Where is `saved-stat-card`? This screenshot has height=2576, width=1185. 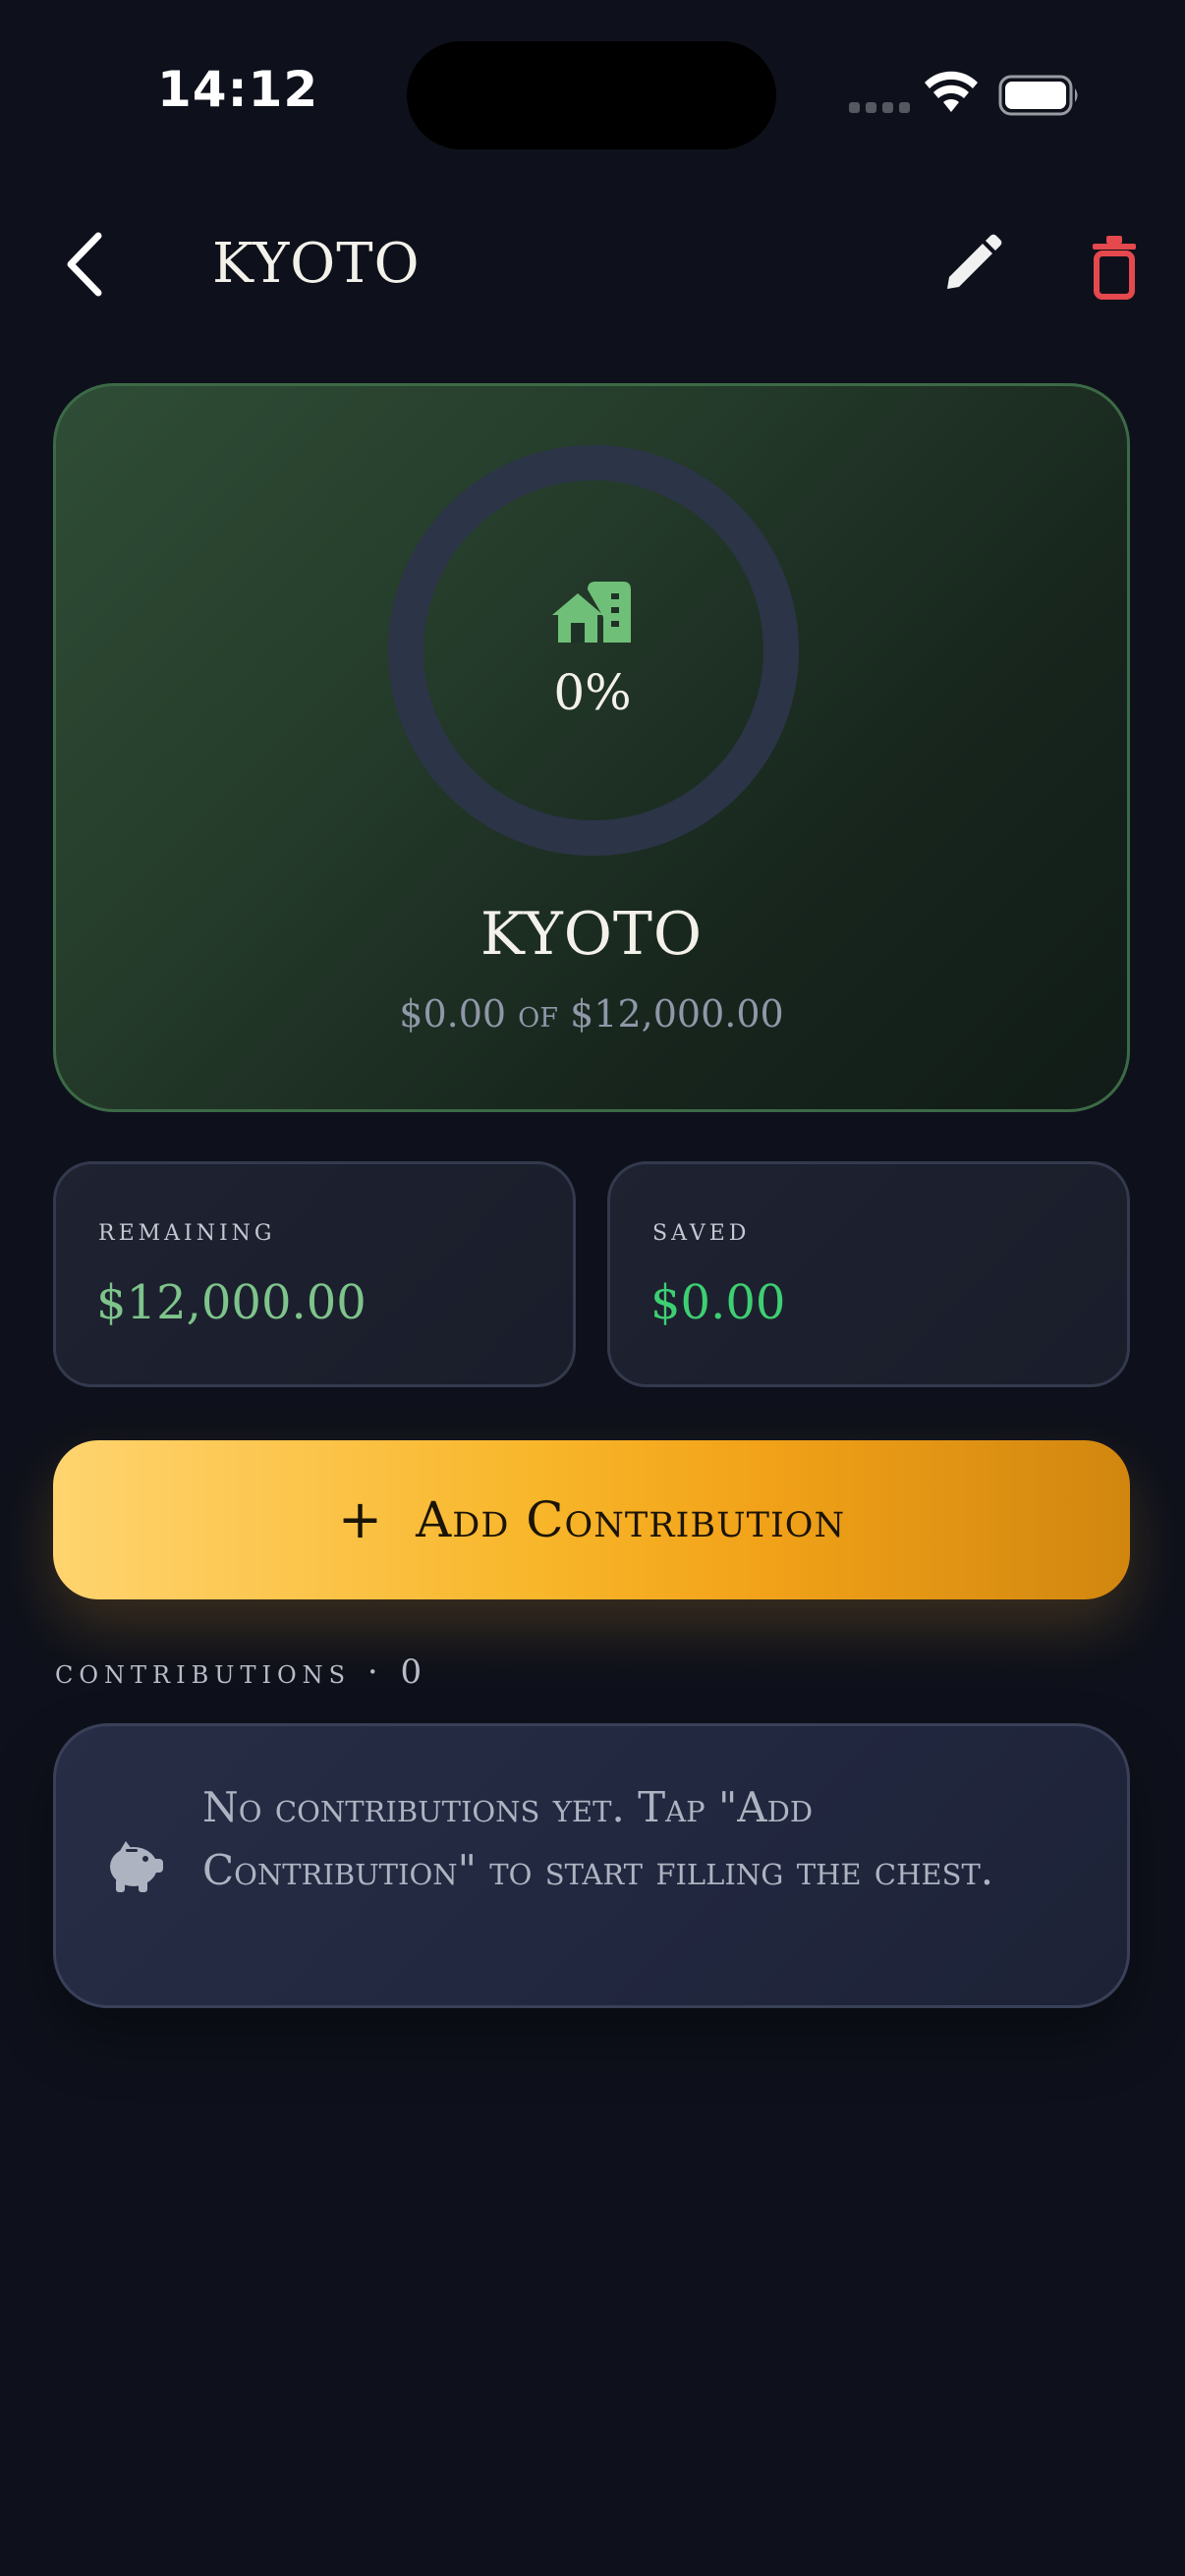 saved-stat-card is located at coordinates (869, 1274).